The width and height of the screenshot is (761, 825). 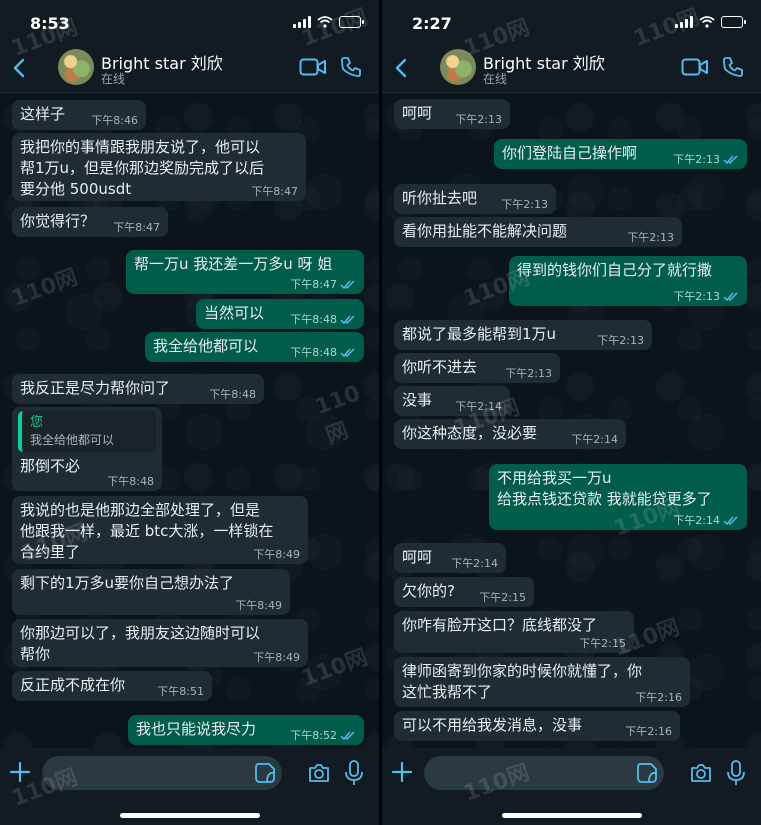 I want to click on message-incoming: 呵呵 下午2:14, so click(x=450, y=558).